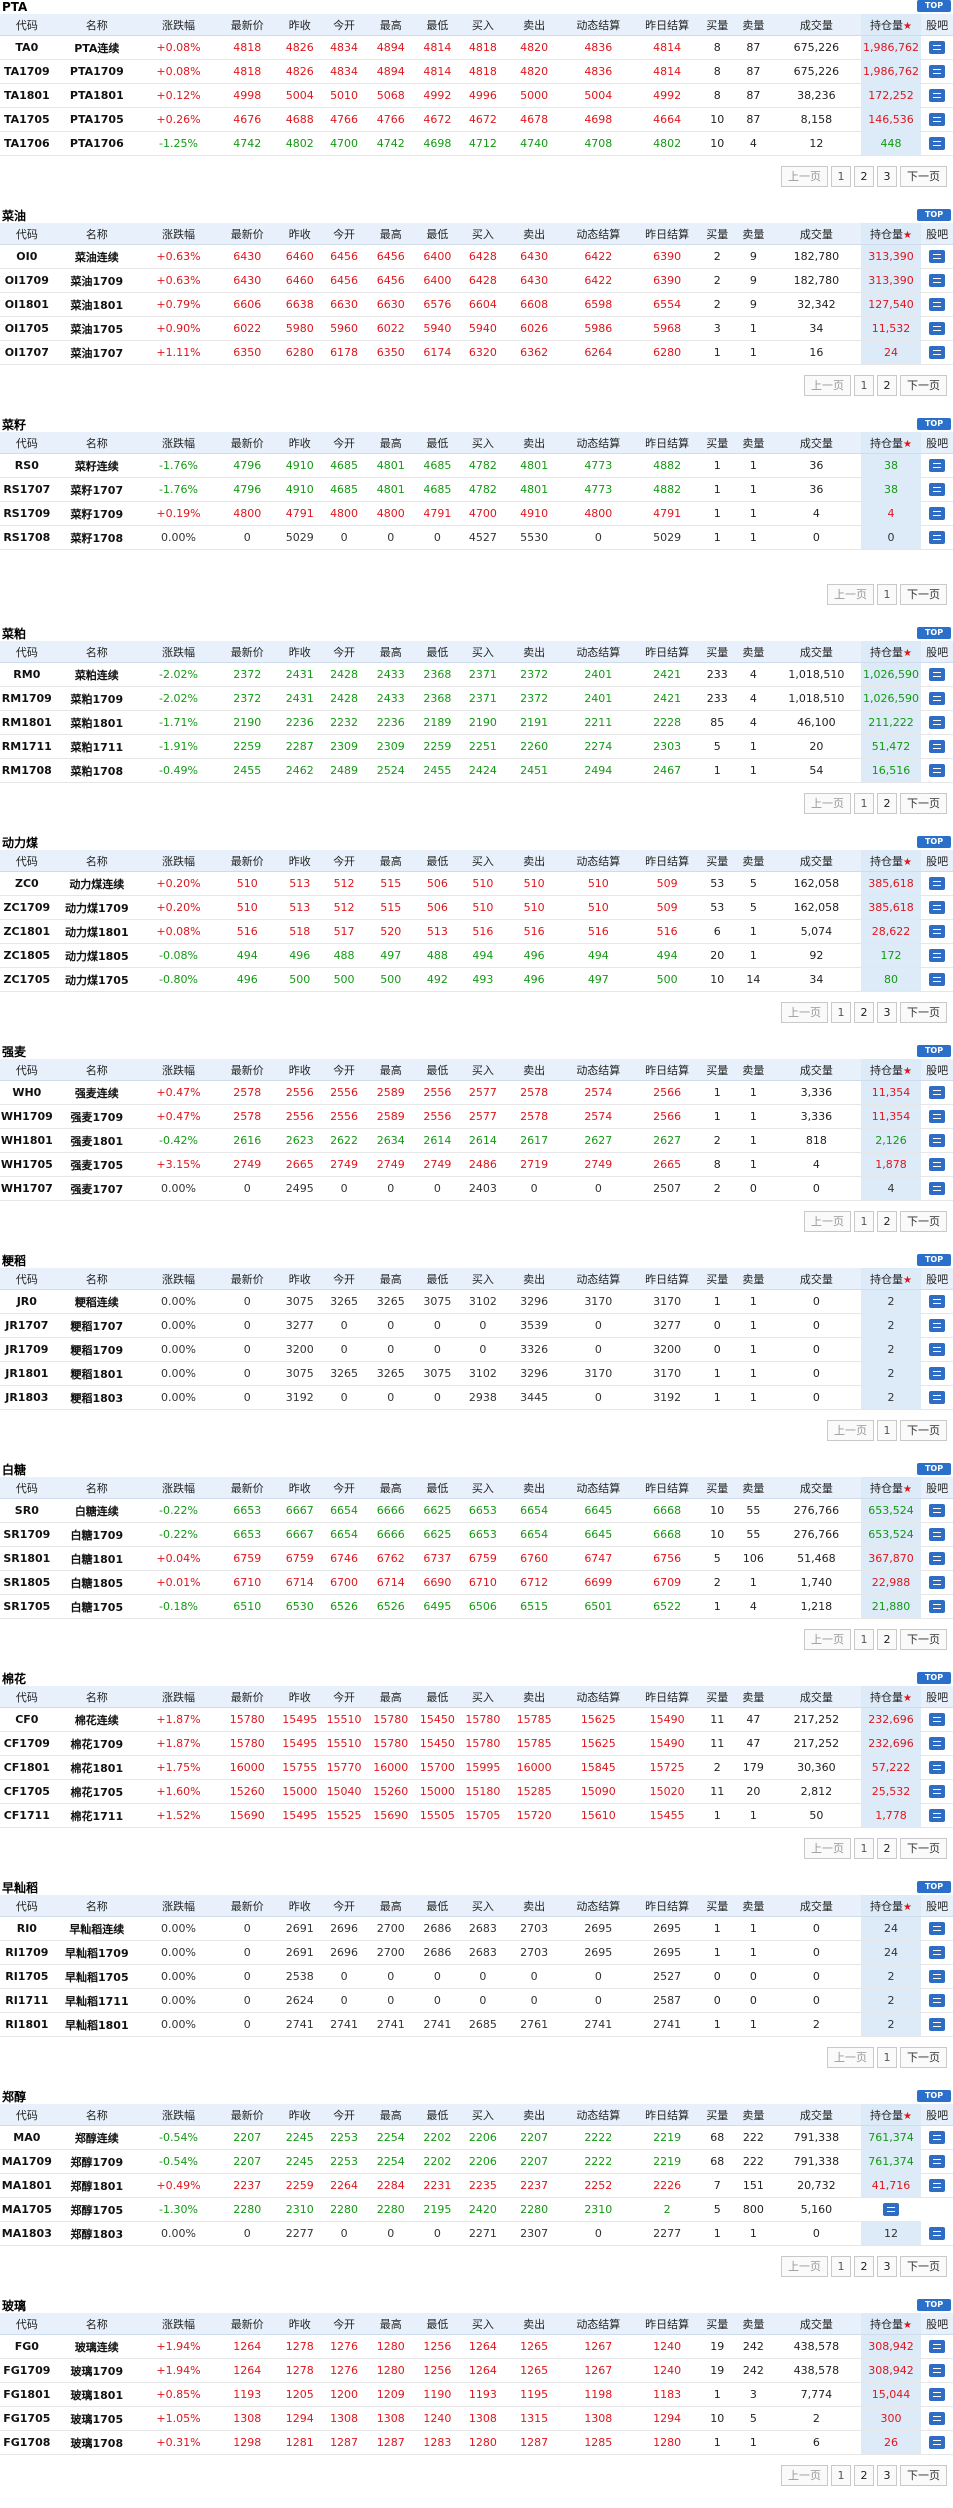  Describe the element at coordinates (827, 803) in the screenshot. I see `prev-page-button: 上一页` at that location.